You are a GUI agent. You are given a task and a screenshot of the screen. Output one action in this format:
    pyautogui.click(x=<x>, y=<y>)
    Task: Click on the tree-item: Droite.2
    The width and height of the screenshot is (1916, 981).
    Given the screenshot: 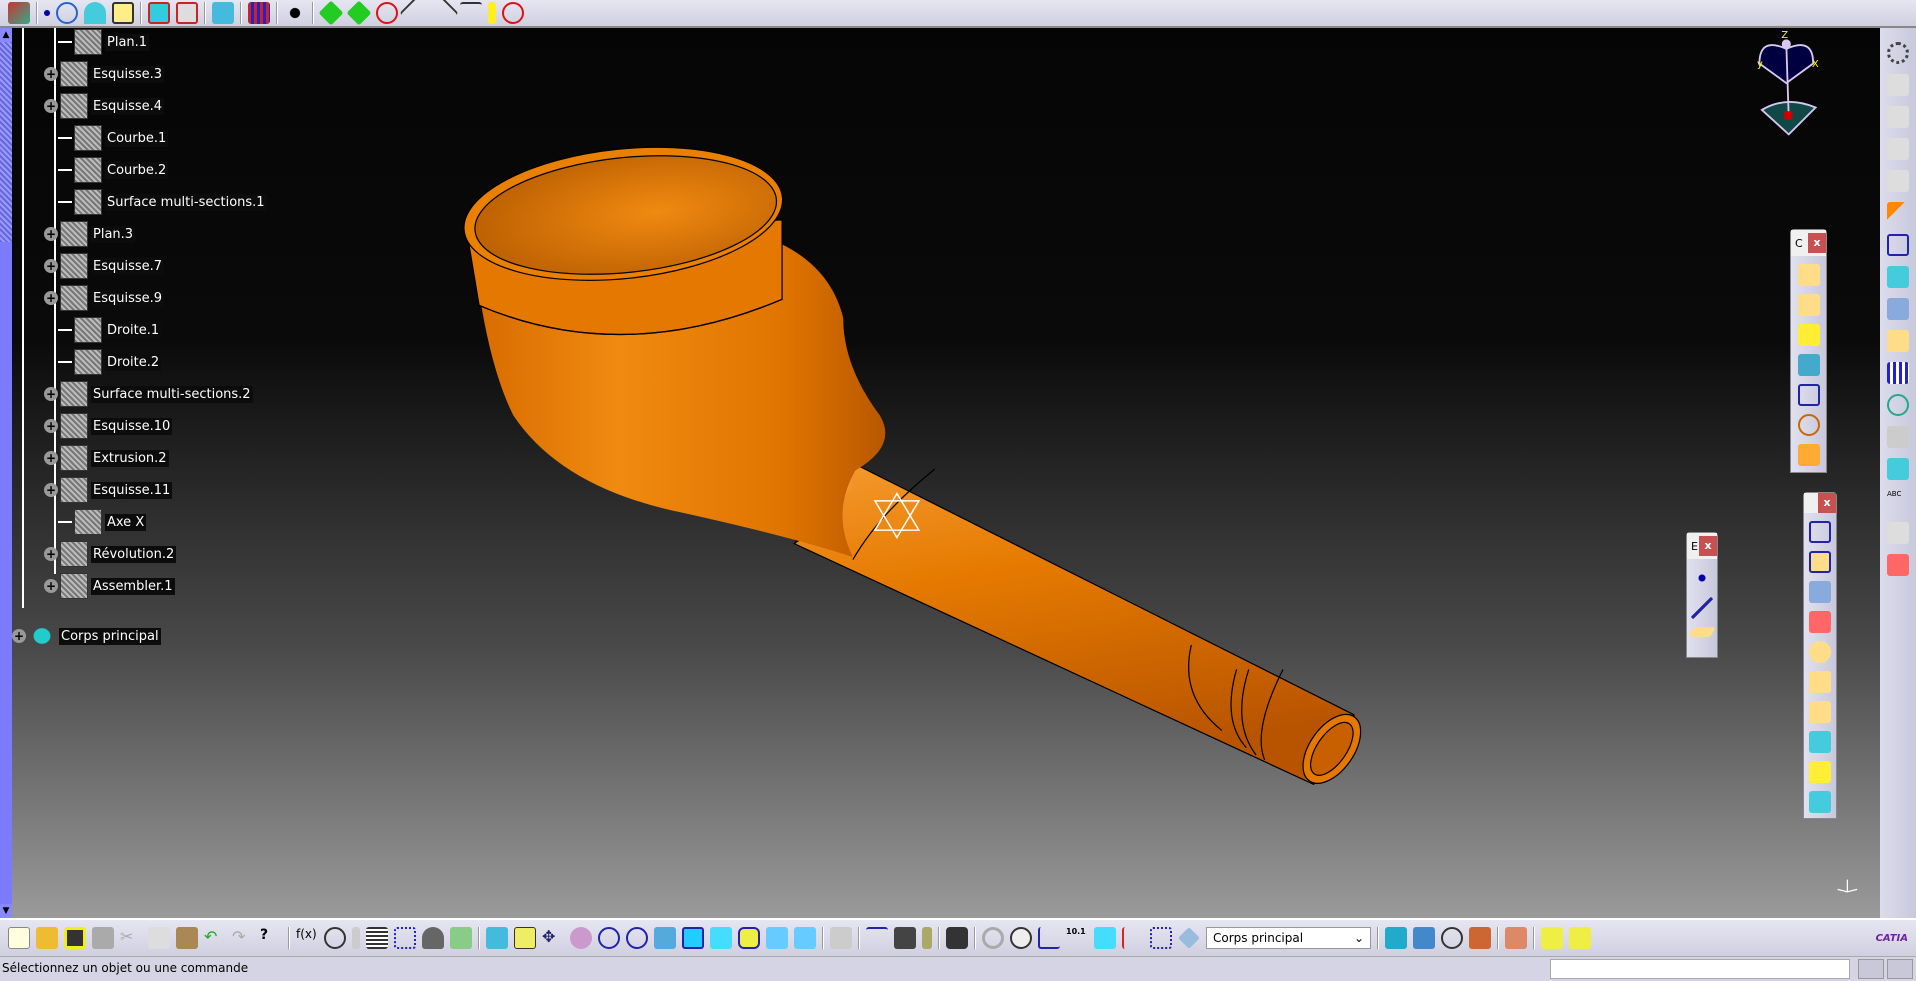 What is the action you would take?
    pyautogui.click(x=103, y=362)
    